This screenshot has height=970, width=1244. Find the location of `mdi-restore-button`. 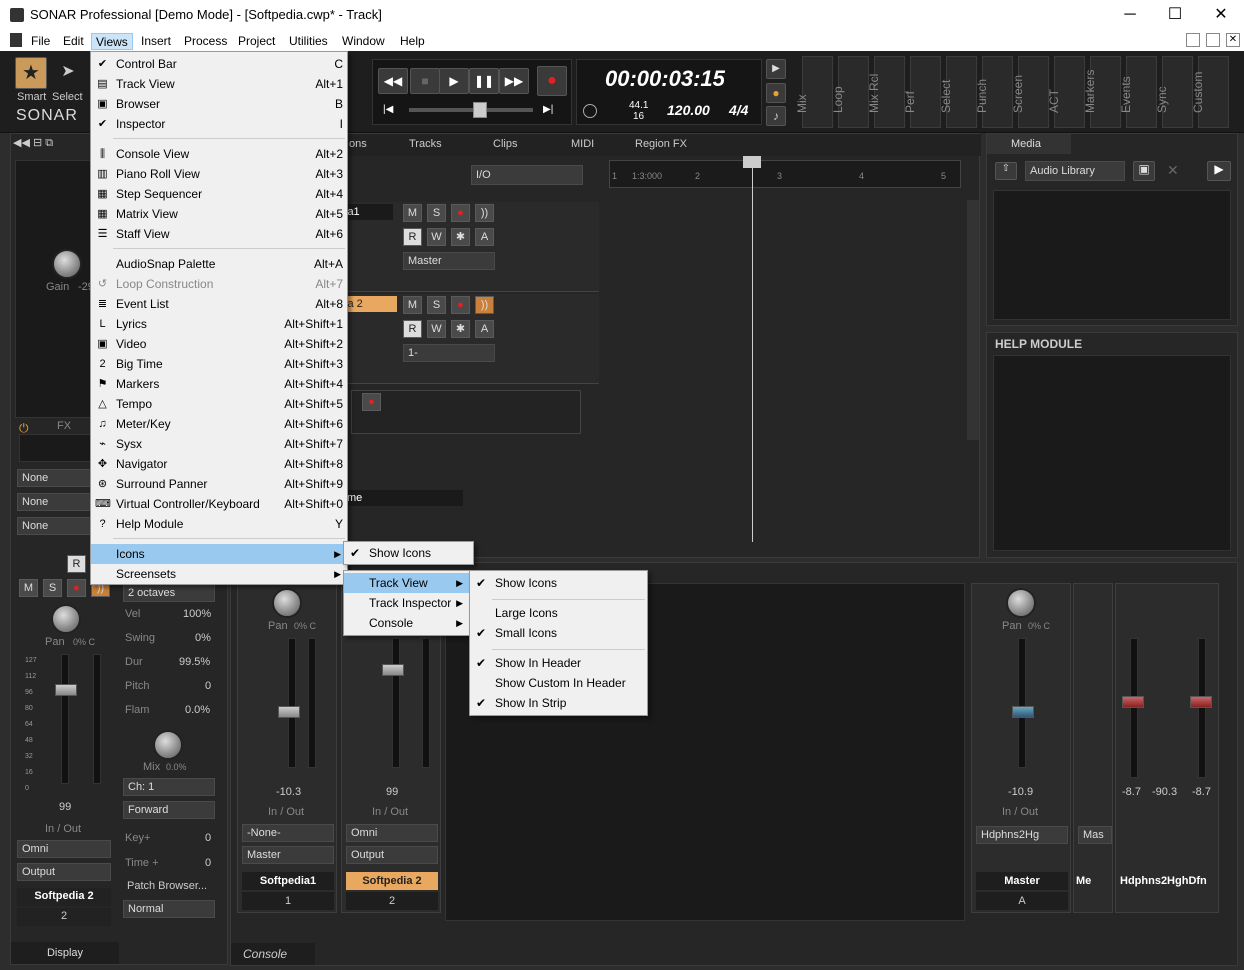

mdi-restore-button is located at coordinates (1213, 40).